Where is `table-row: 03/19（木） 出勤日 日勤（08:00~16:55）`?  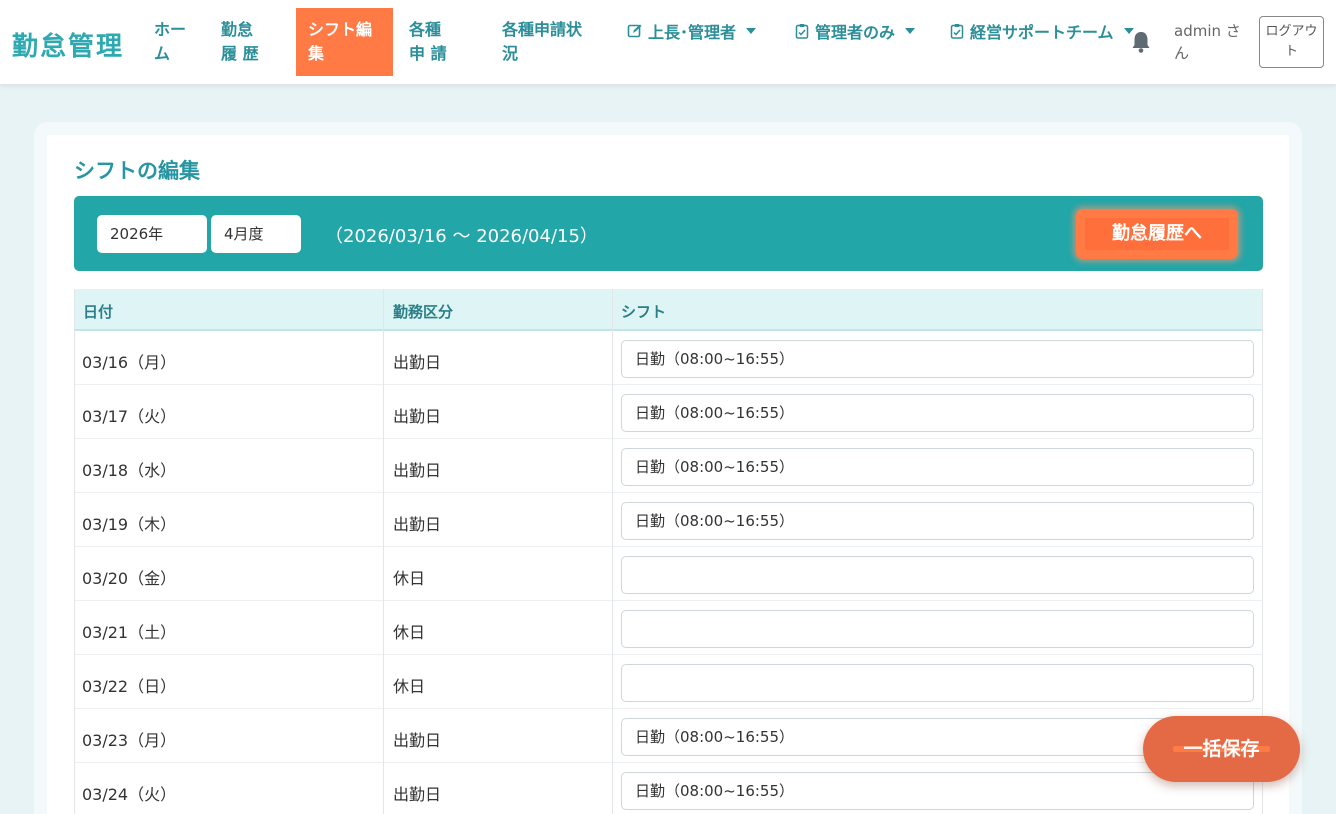 table-row: 03/19（木） 出勤日 日勤（08:00~16:55） is located at coordinates (668, 520).